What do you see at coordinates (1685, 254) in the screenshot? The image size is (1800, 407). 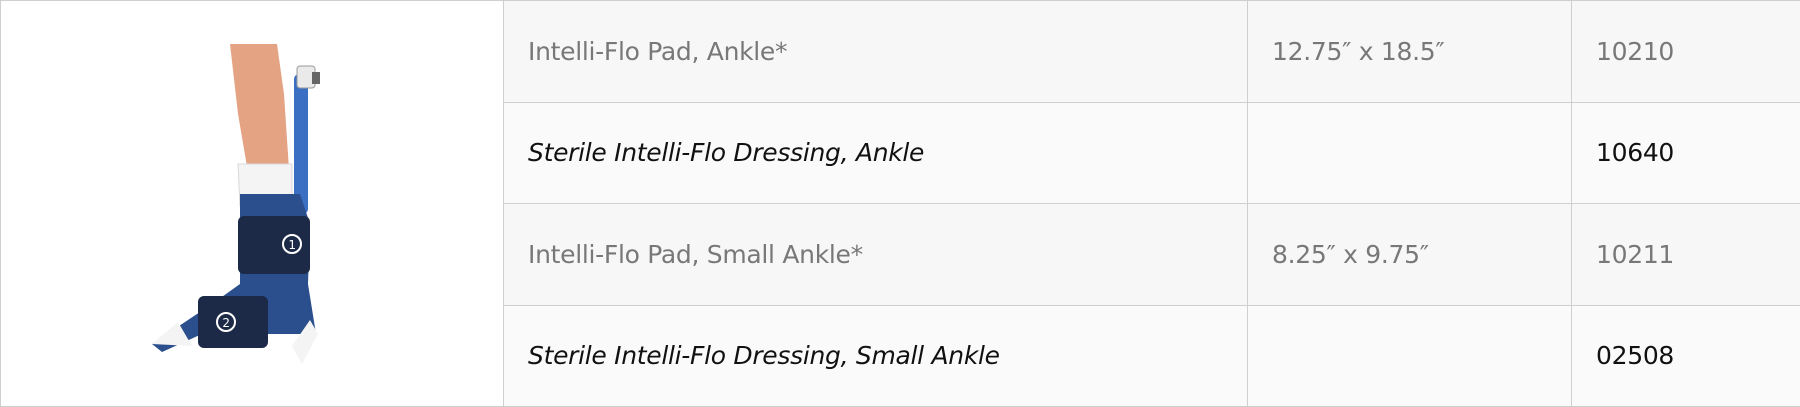 I see `product-code: 10211` at bounding box center [1685, 254].